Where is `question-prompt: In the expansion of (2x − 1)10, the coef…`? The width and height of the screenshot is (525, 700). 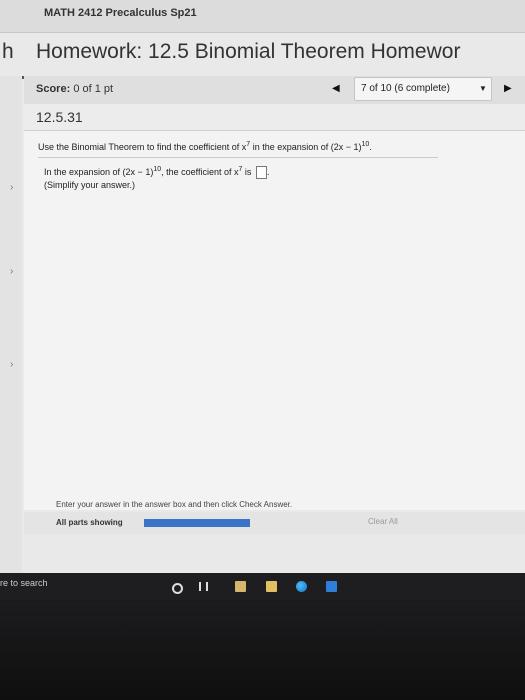
question-prompt: In the expansion of (2x − 1)10, the coef… is located at coordinates (157, 173).